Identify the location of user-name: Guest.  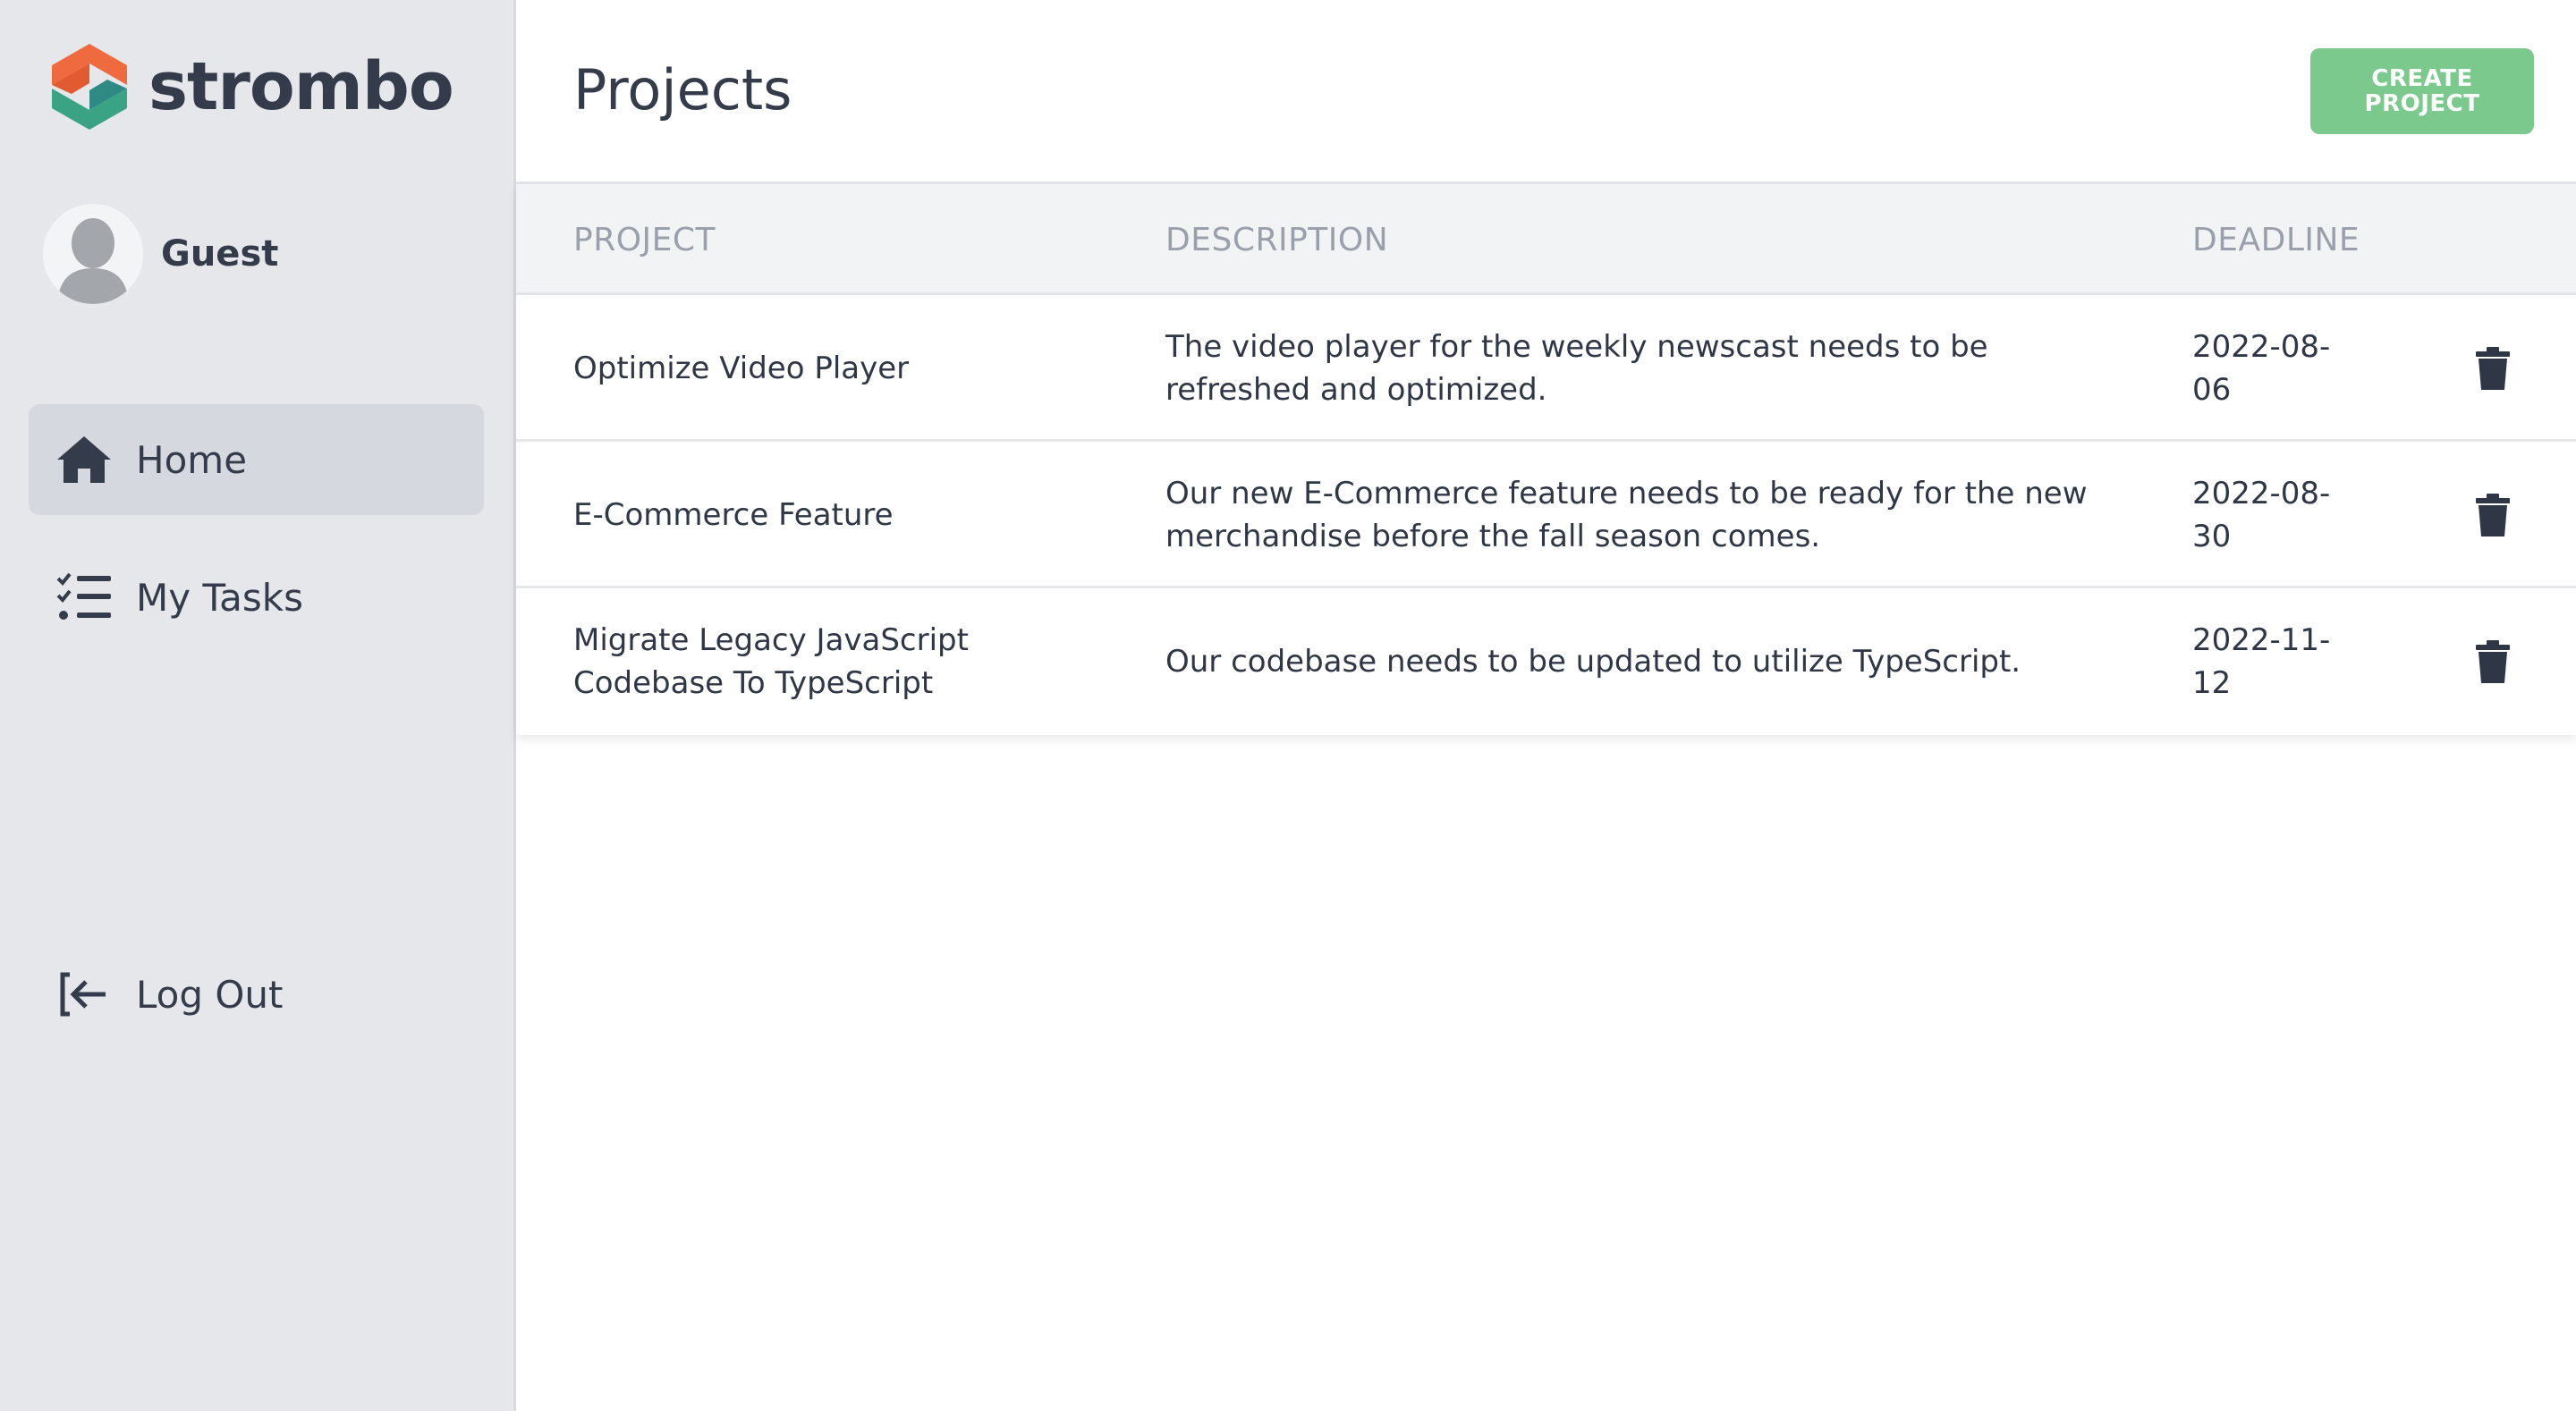
(220, 254).